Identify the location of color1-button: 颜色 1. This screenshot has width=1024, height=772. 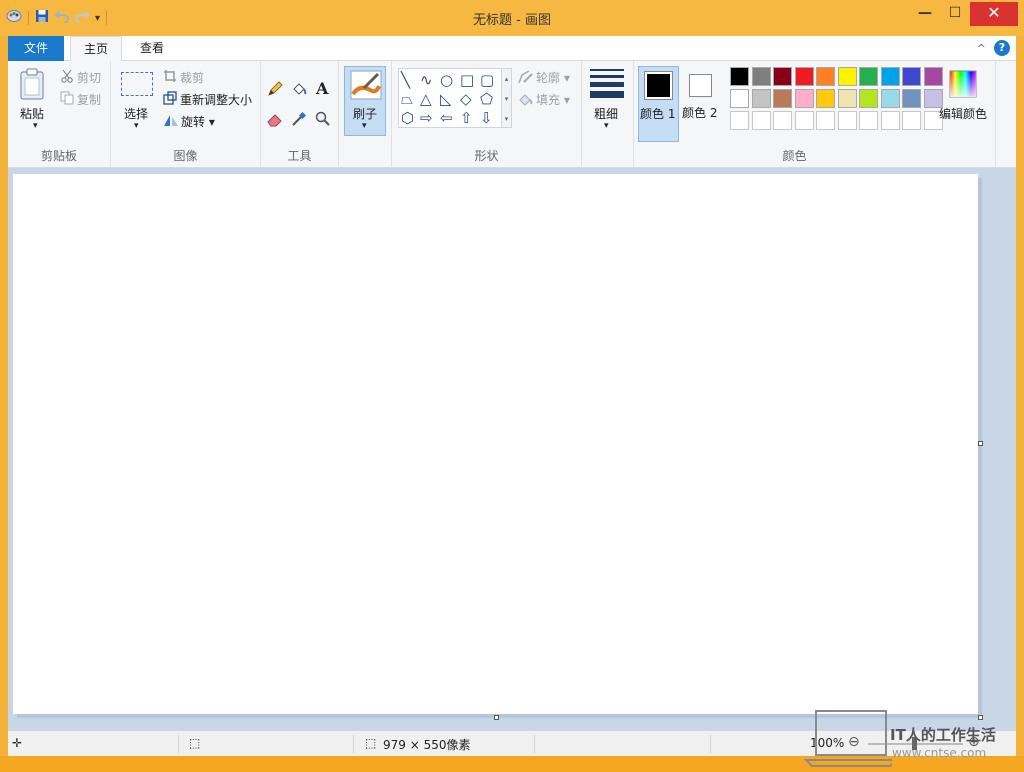
(658, 104).